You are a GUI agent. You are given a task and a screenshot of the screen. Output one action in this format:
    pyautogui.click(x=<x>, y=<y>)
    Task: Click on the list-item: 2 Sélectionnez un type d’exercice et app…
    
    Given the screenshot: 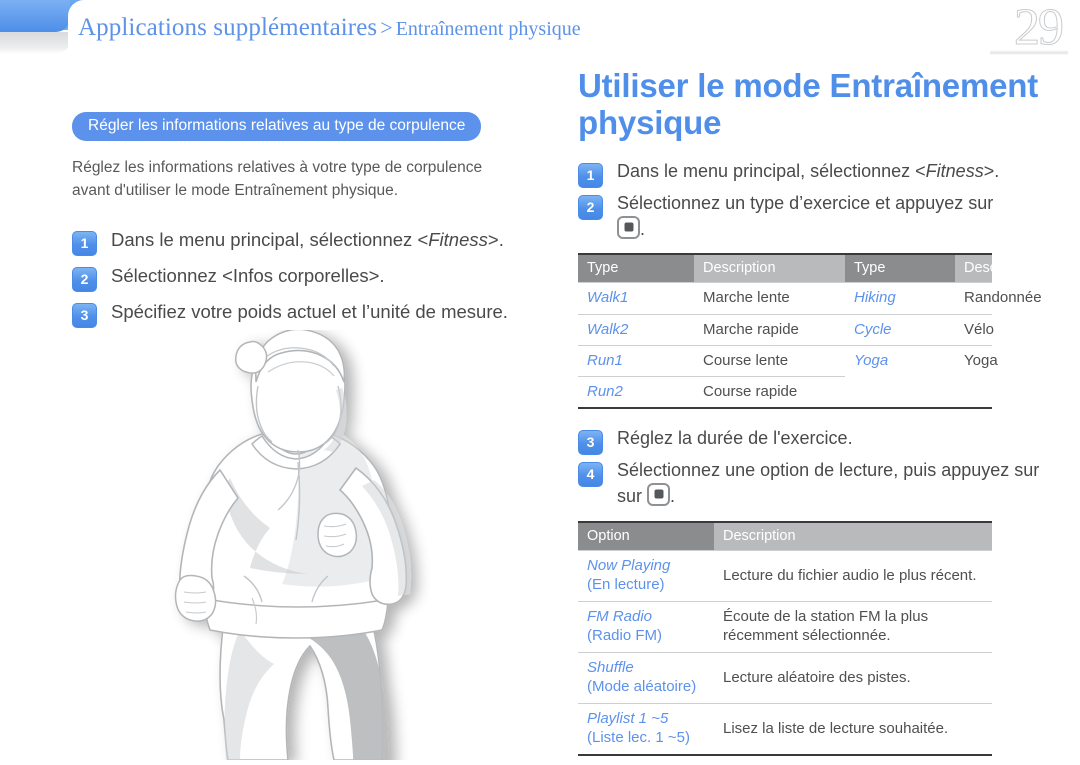 What is the action you would take?
    pyautogui.click(x=813, y=217)
    